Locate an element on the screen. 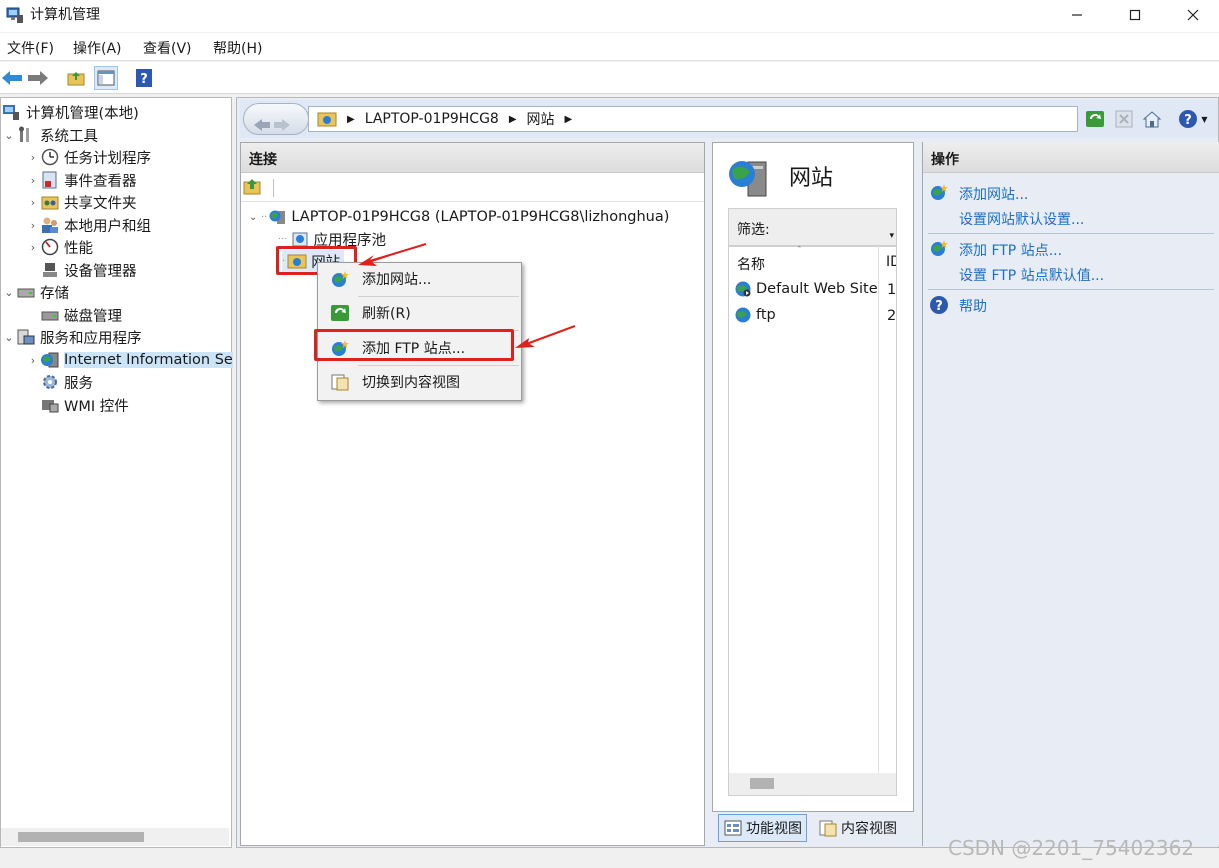  menu-view: 查看(V) is located at coordinates (167, 48).